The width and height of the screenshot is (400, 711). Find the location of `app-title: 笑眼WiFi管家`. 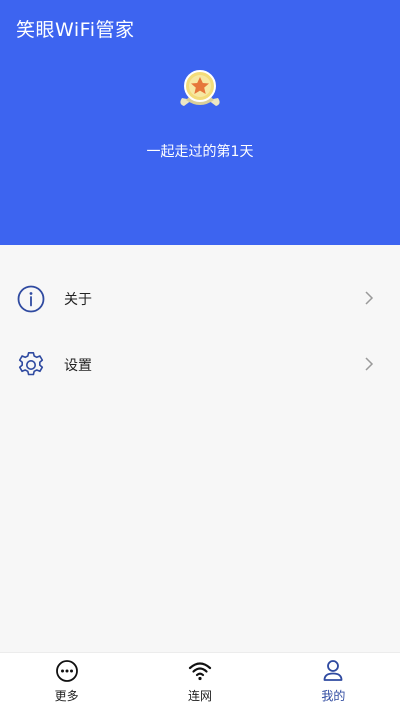

app-title: 笑眼WiFi管家 is located at coordinates (75, 30).